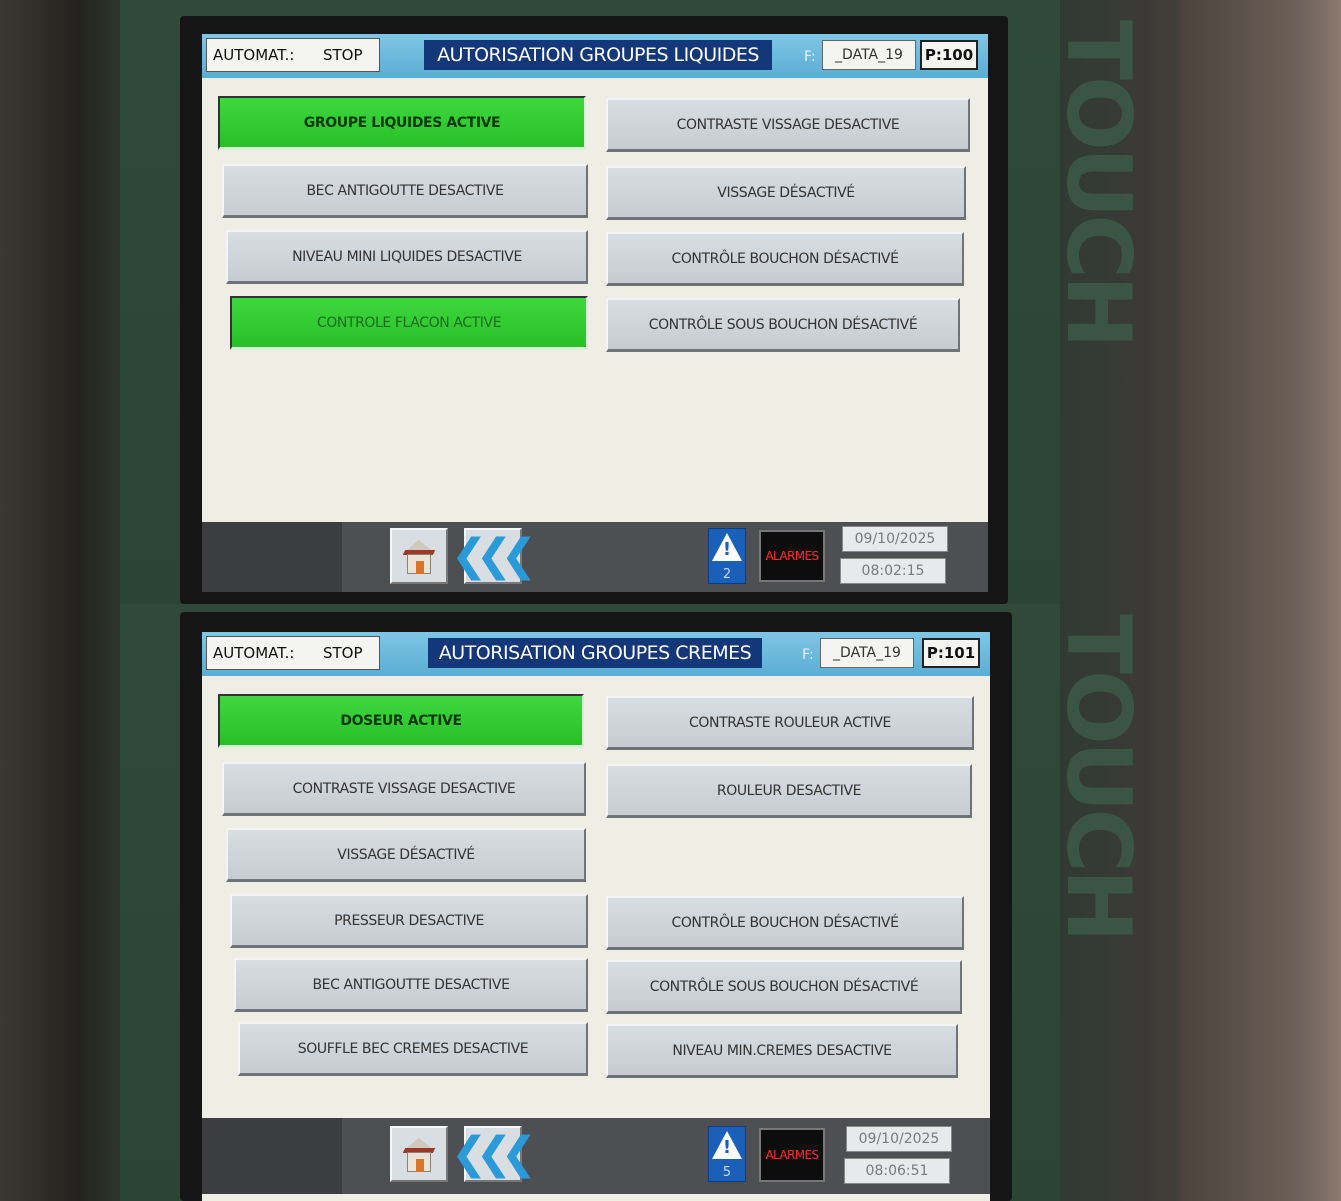 This screenshot has width=1341, height=1201. I want to click on button-label: NIVEAU MINI LIQUIDES DESACTIVE, so click(407, 256).